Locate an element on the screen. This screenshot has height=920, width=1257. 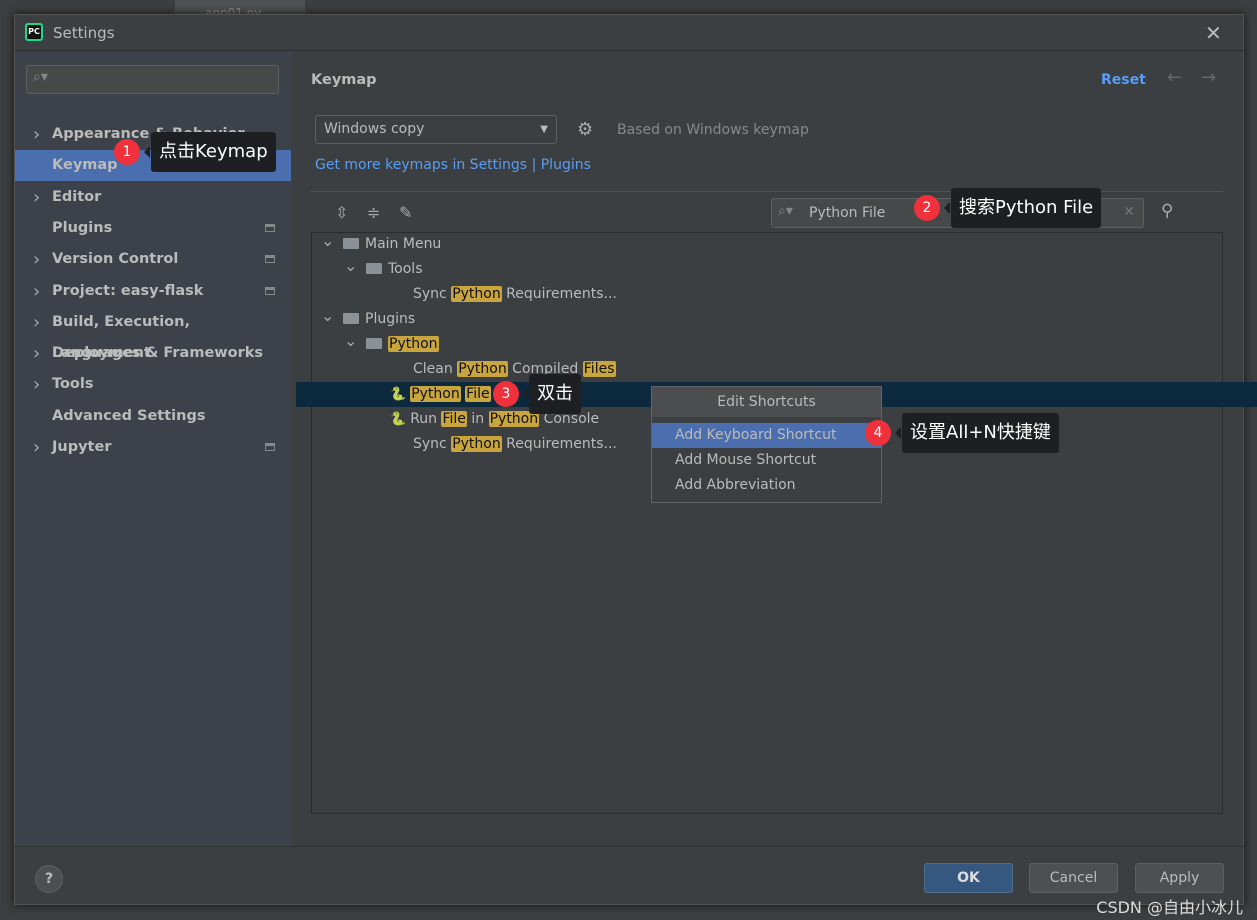
sidebar-item-tools: › Tools is located at coordinates (153, 384).